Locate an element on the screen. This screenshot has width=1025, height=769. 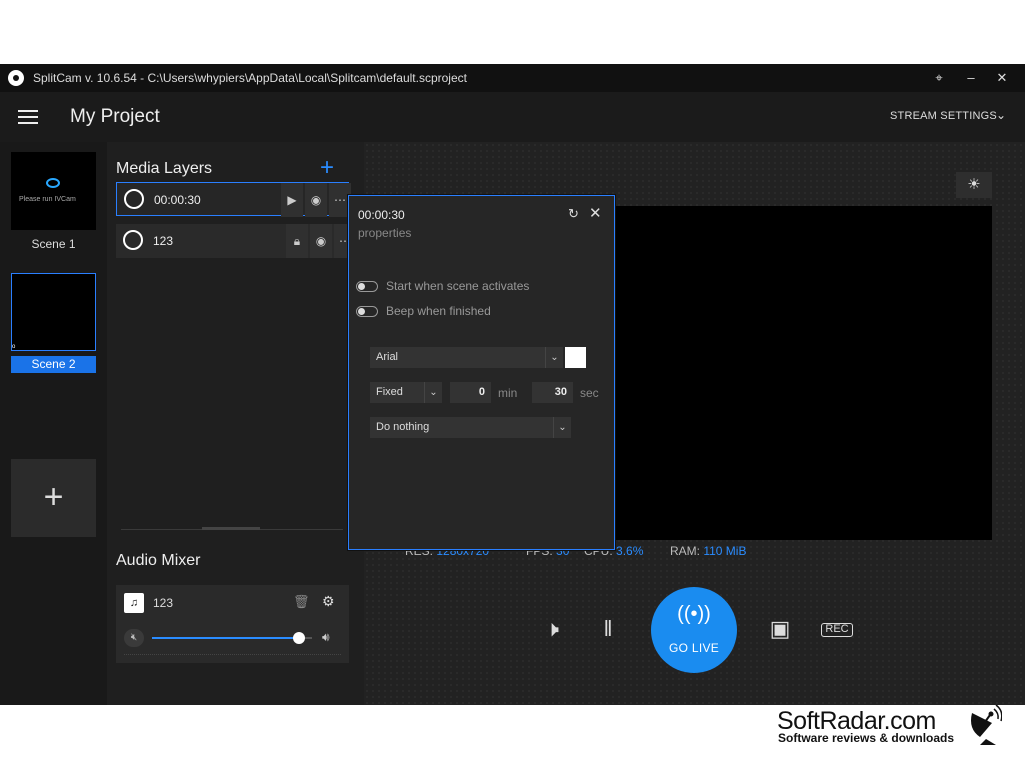
minimize-button: – is located at coordinates (971, 78).